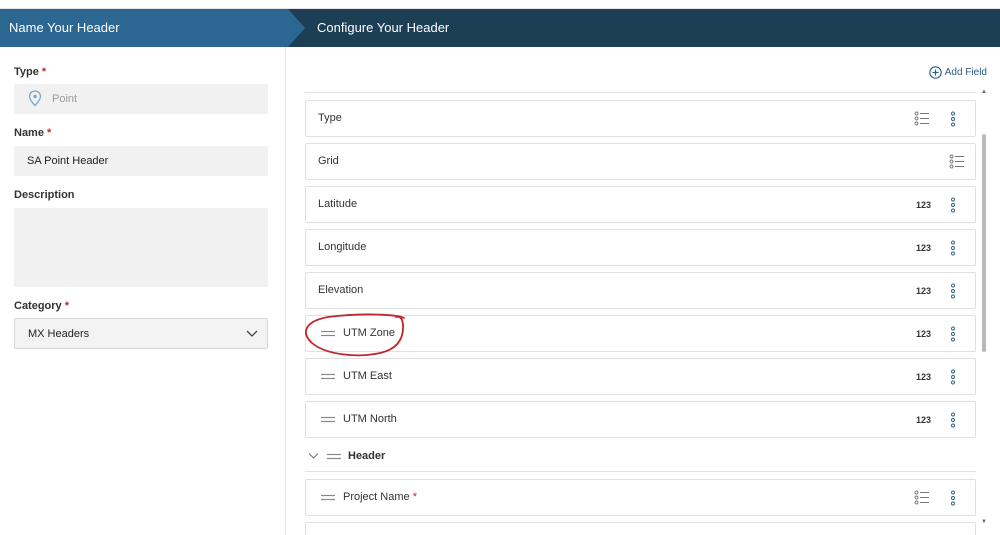 The width and height of the screenshot is (1000, 535). I want to click on location-pin-icon, so click(35, 98).